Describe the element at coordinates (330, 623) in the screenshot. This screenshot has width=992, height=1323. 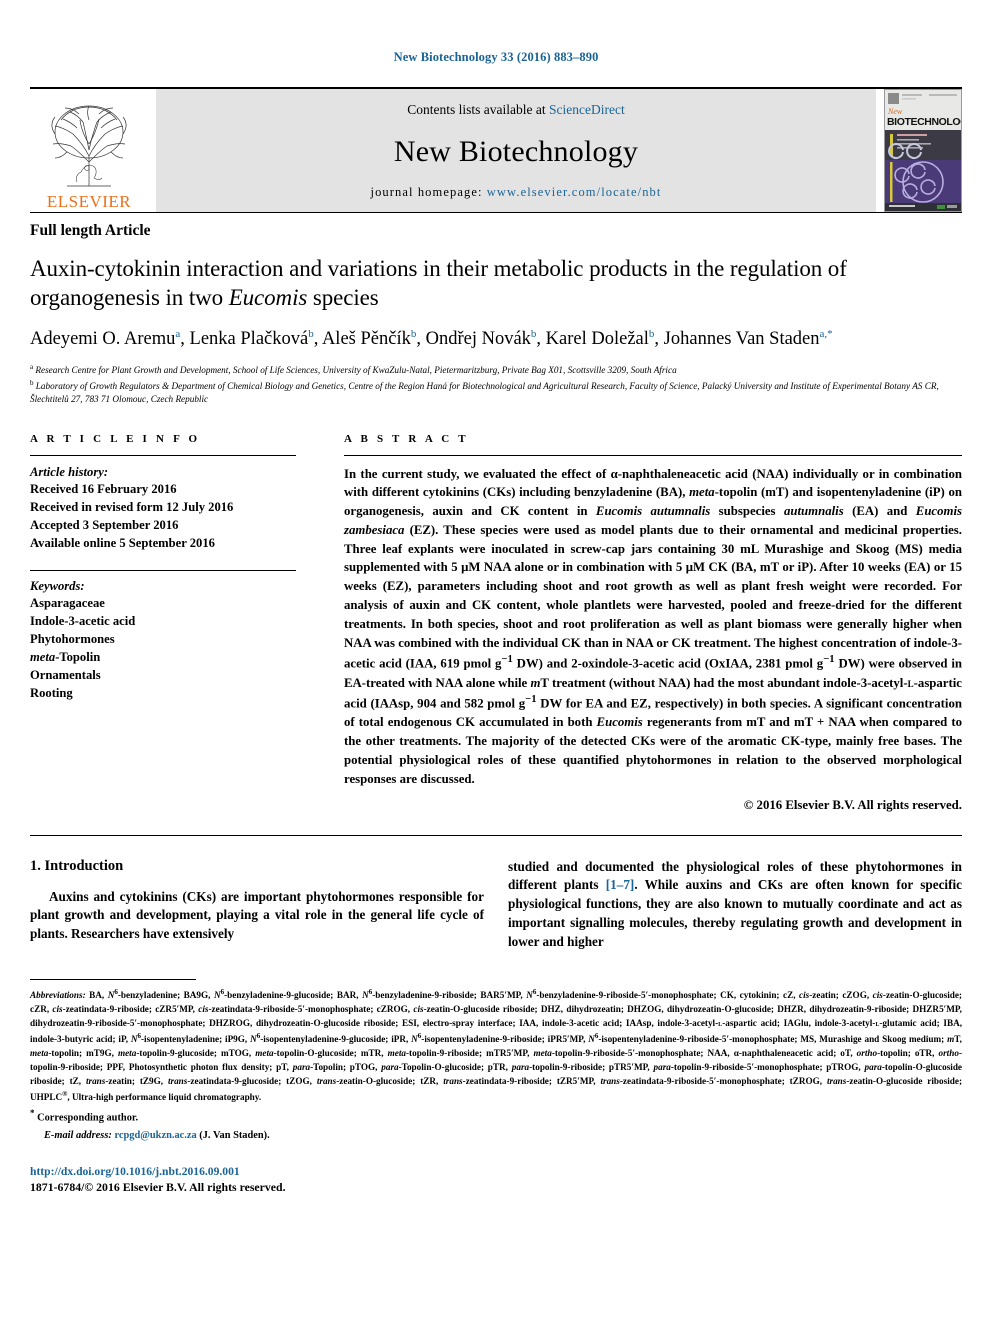
I see `column-gap` at that location.